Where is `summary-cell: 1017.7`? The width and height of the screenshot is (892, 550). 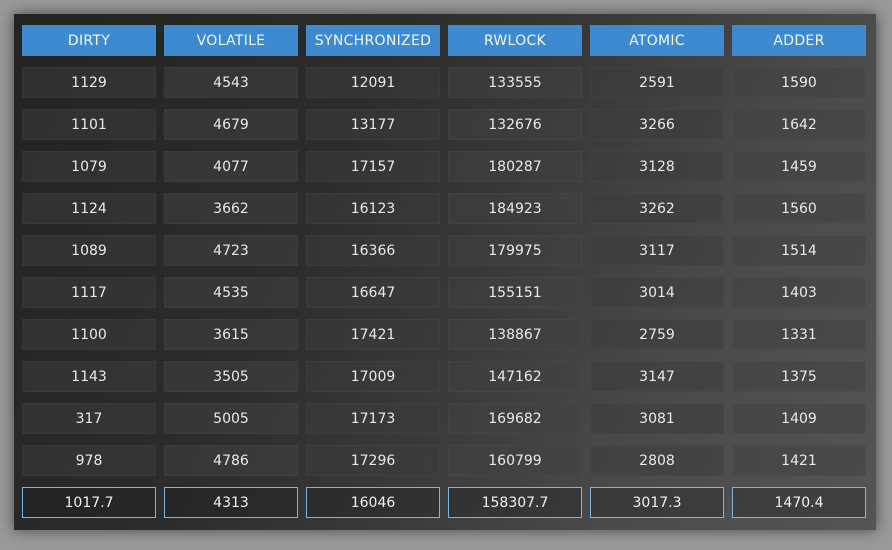
summary-cell: 1017.7 is located at coordinates (89, 502).